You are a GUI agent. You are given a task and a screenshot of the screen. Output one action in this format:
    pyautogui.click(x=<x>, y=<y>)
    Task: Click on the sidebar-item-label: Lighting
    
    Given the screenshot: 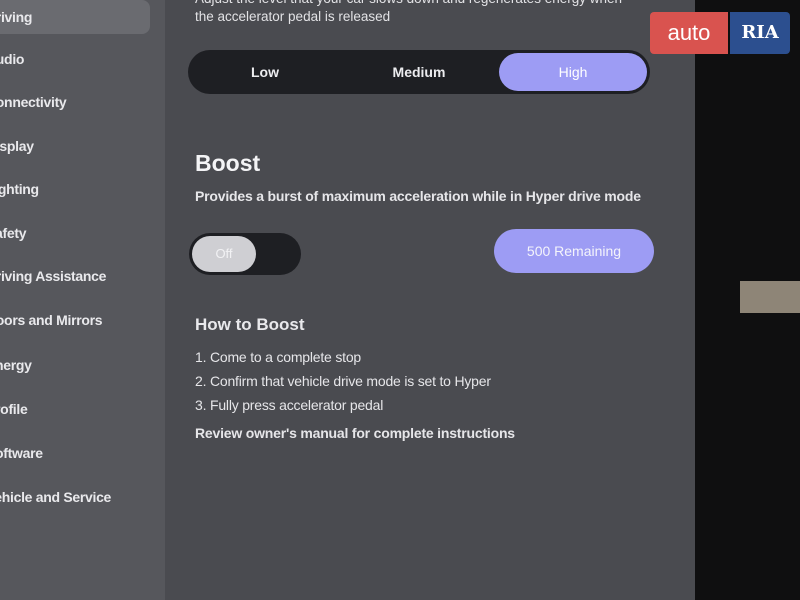 What is the action you would take?
    pyautogui.click(x=19, y=189)
    